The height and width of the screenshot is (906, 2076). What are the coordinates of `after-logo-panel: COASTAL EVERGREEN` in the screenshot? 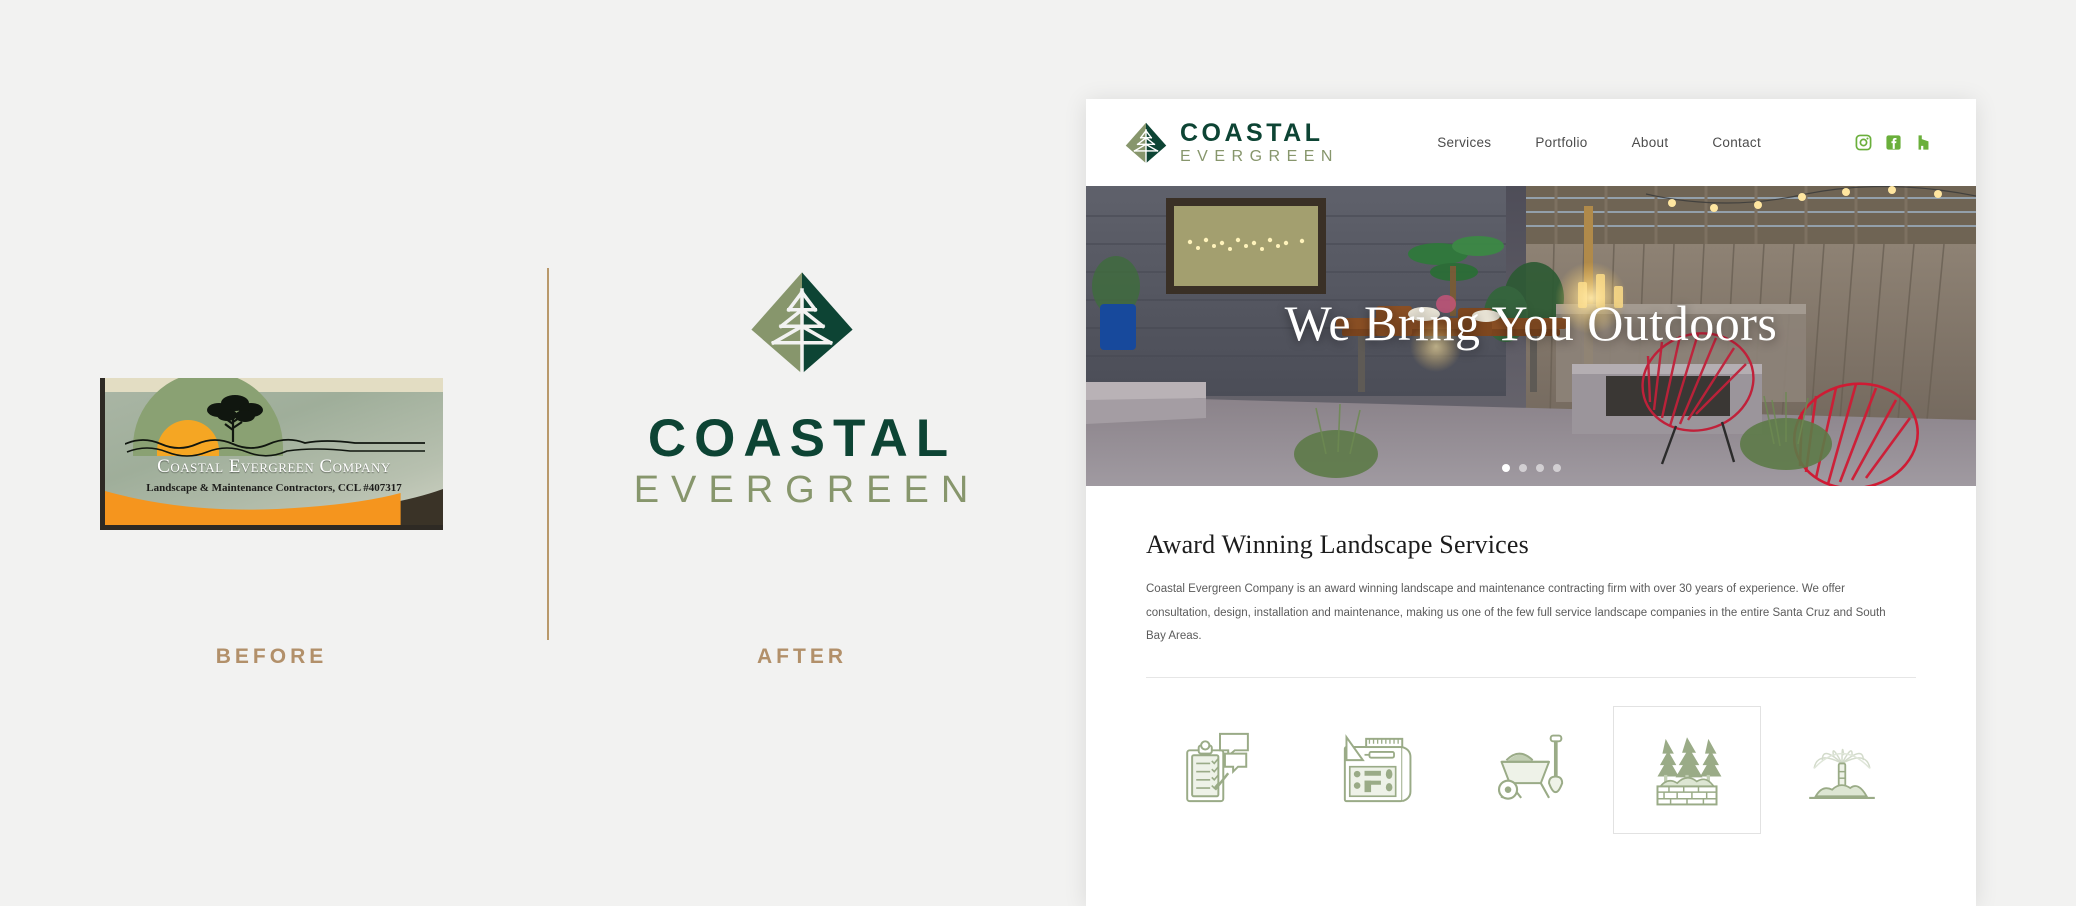 It's located at (802, 388).